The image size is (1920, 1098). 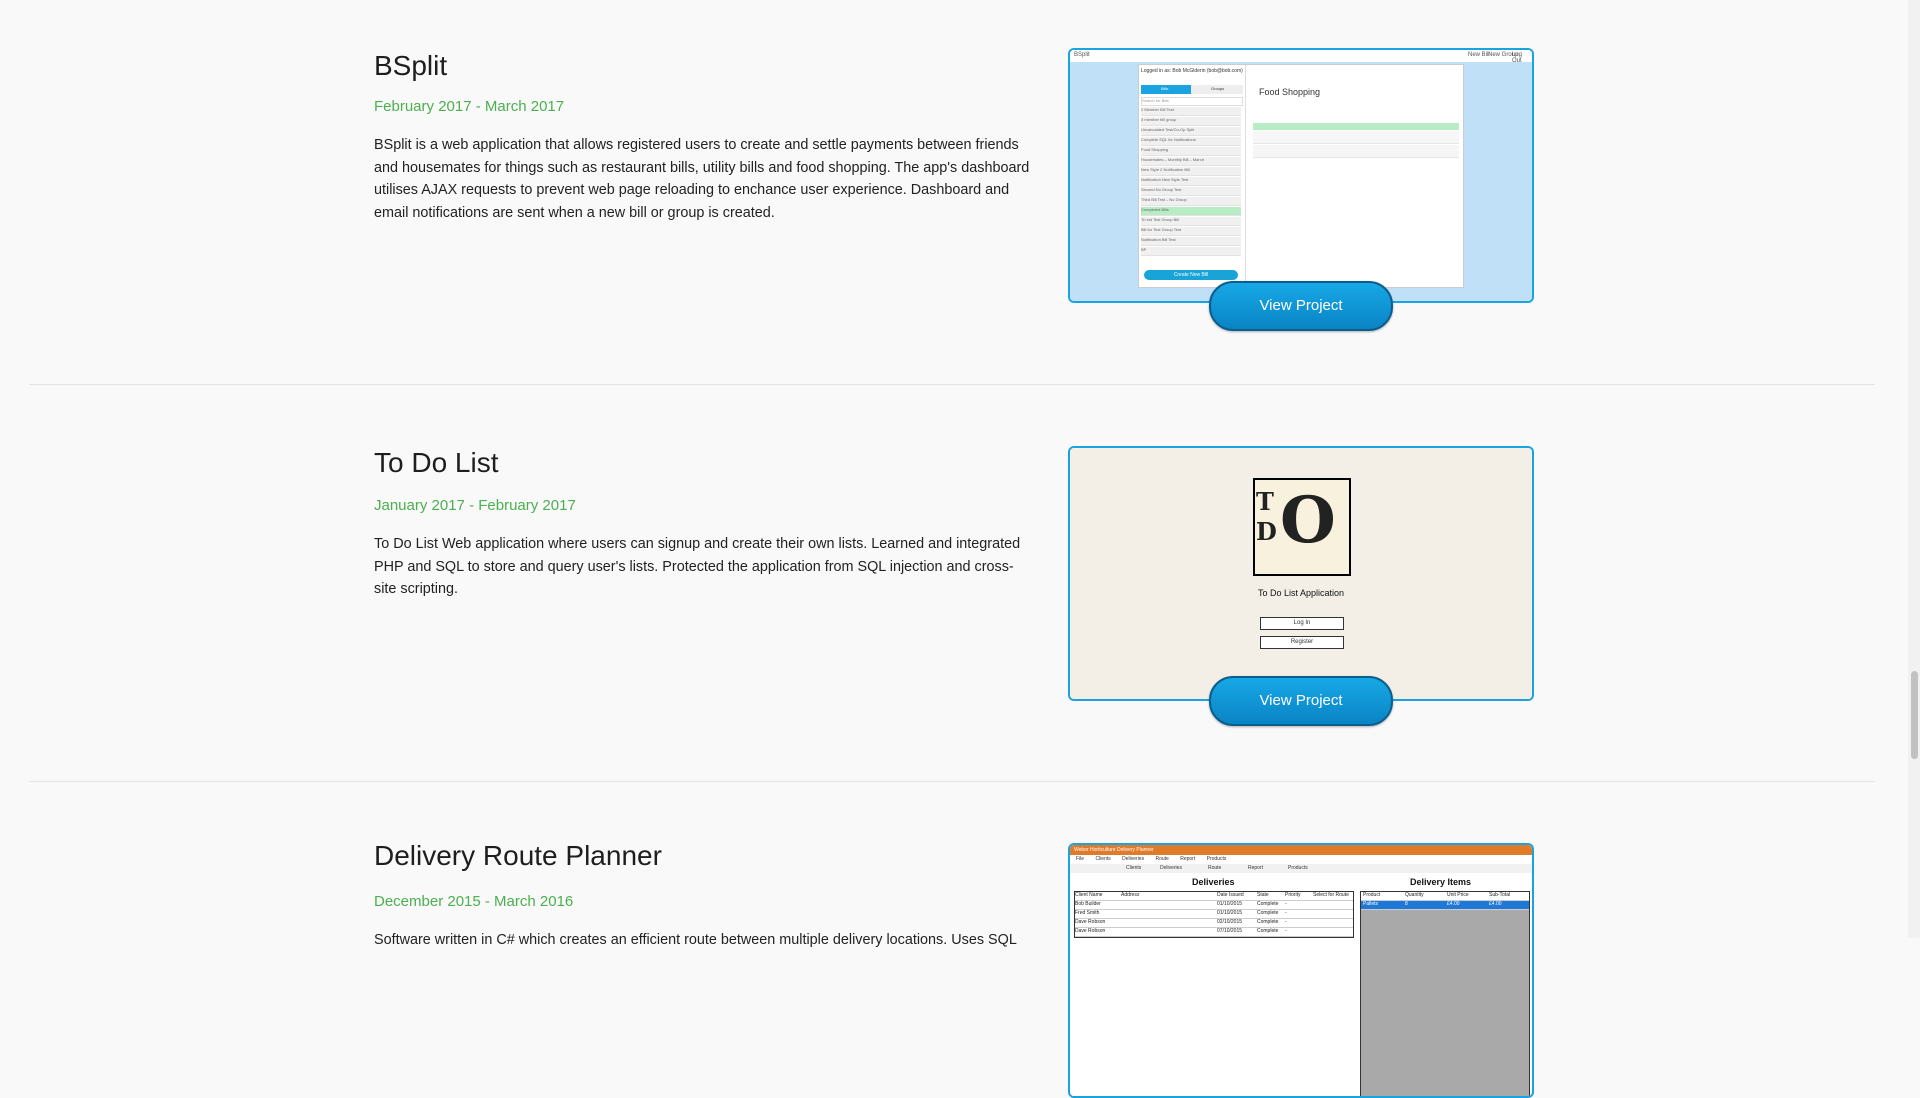 I want to click on bsplit-bill-item: Complete SQL for Notifications, so click(x=1191, y=141).